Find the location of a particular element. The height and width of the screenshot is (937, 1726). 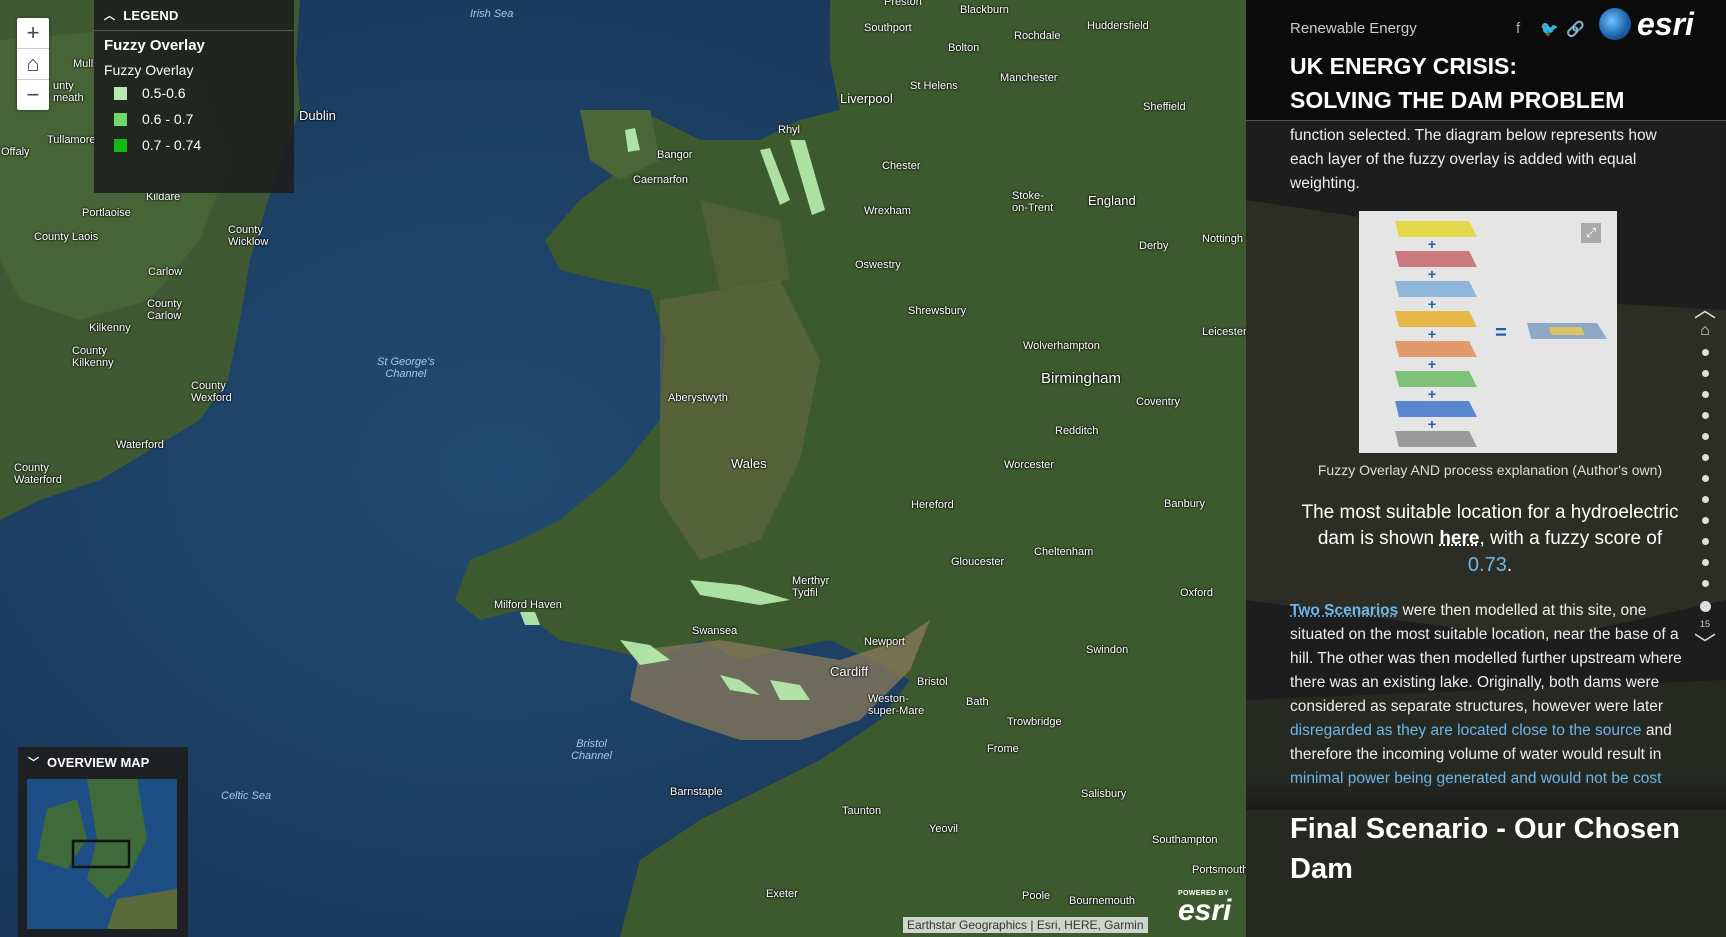

overview-minimap is located at coordinates (102, 854).